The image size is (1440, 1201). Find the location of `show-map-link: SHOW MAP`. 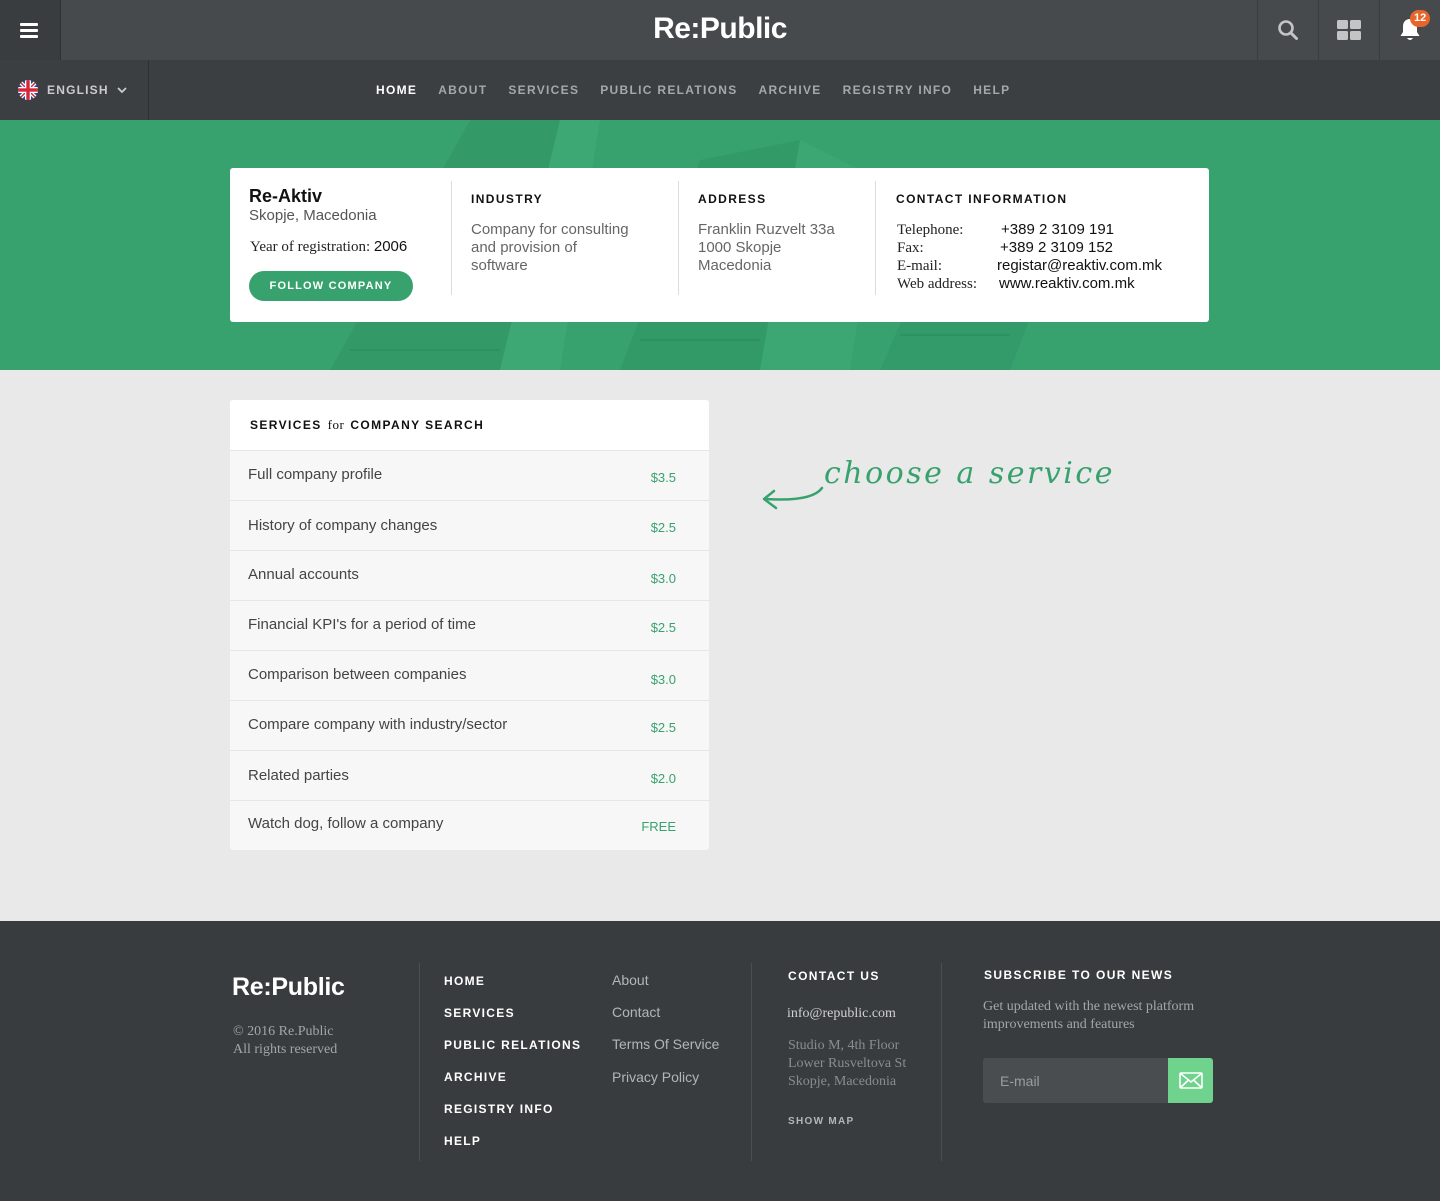

show-map-link: SHOW MAP is located at coordinates (821, 1121).